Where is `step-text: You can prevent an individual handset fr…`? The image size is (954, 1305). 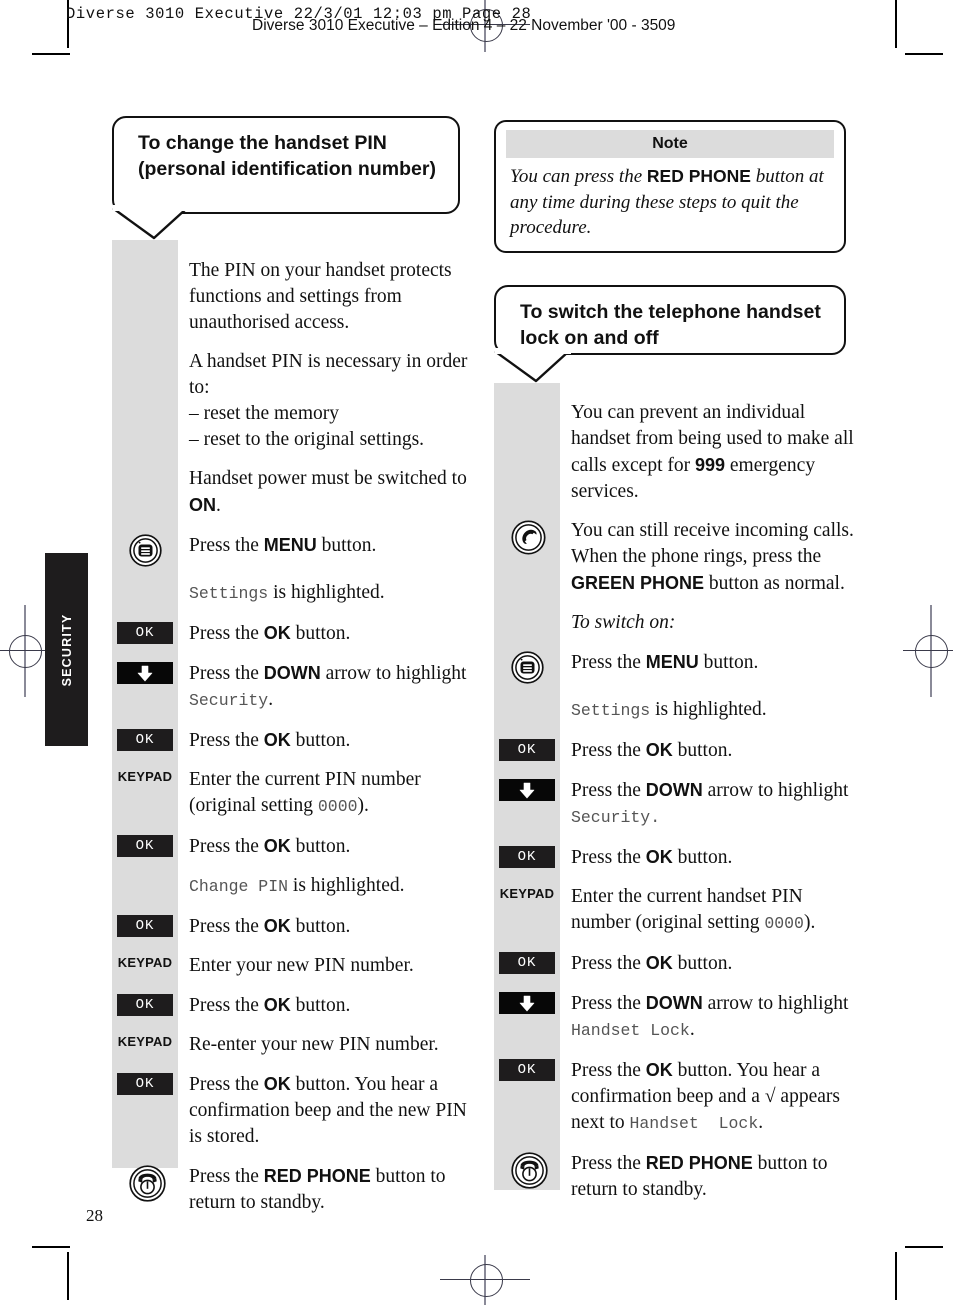 step-text: You can prevent an individual handset fr… is located at coordinates (712, 452).